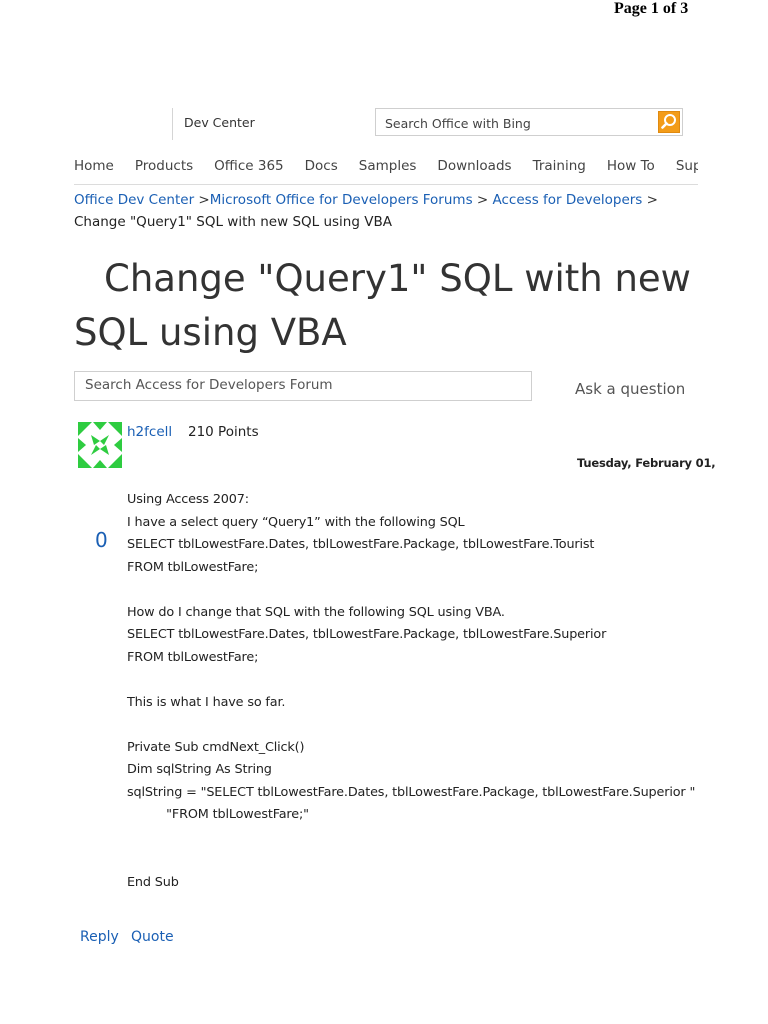  I want to click on nav-divider, so click(386, 184).